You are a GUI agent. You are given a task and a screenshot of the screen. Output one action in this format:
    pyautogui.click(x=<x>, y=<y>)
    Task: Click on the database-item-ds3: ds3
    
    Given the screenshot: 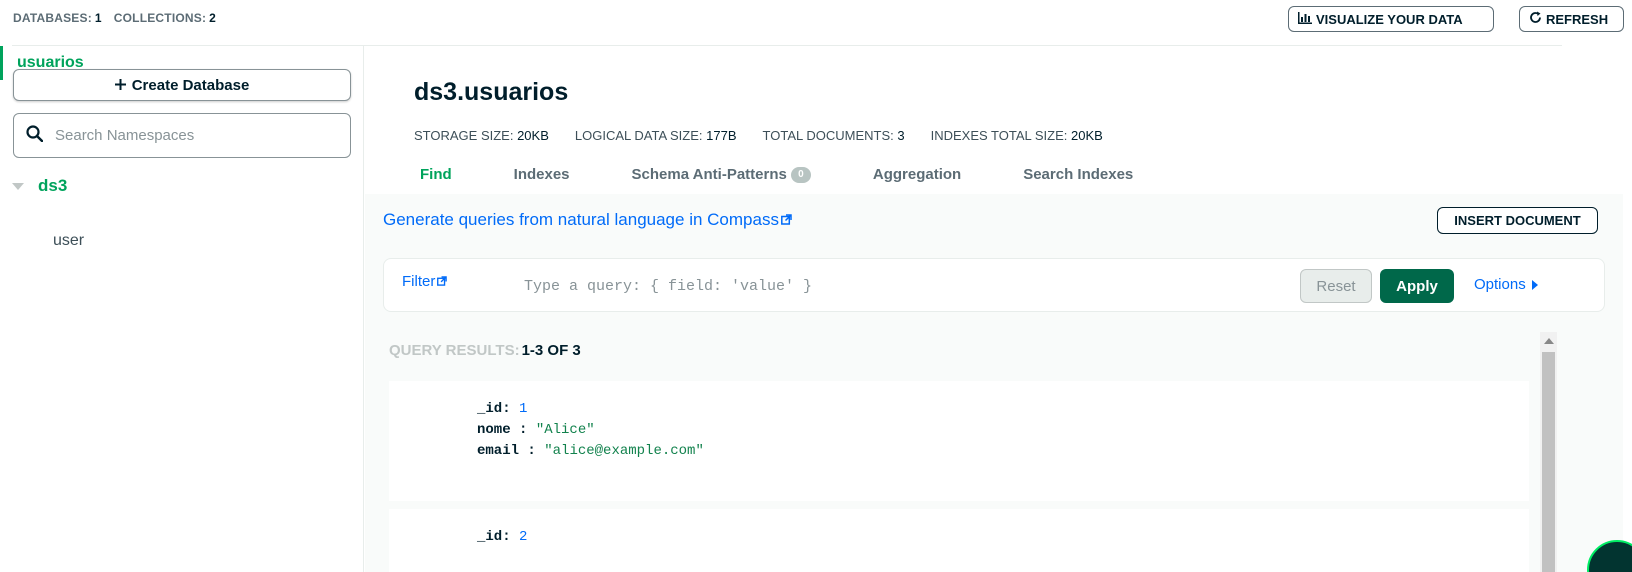 What is the action you would take?
    pyautogui.click(x=39, y=186)
    